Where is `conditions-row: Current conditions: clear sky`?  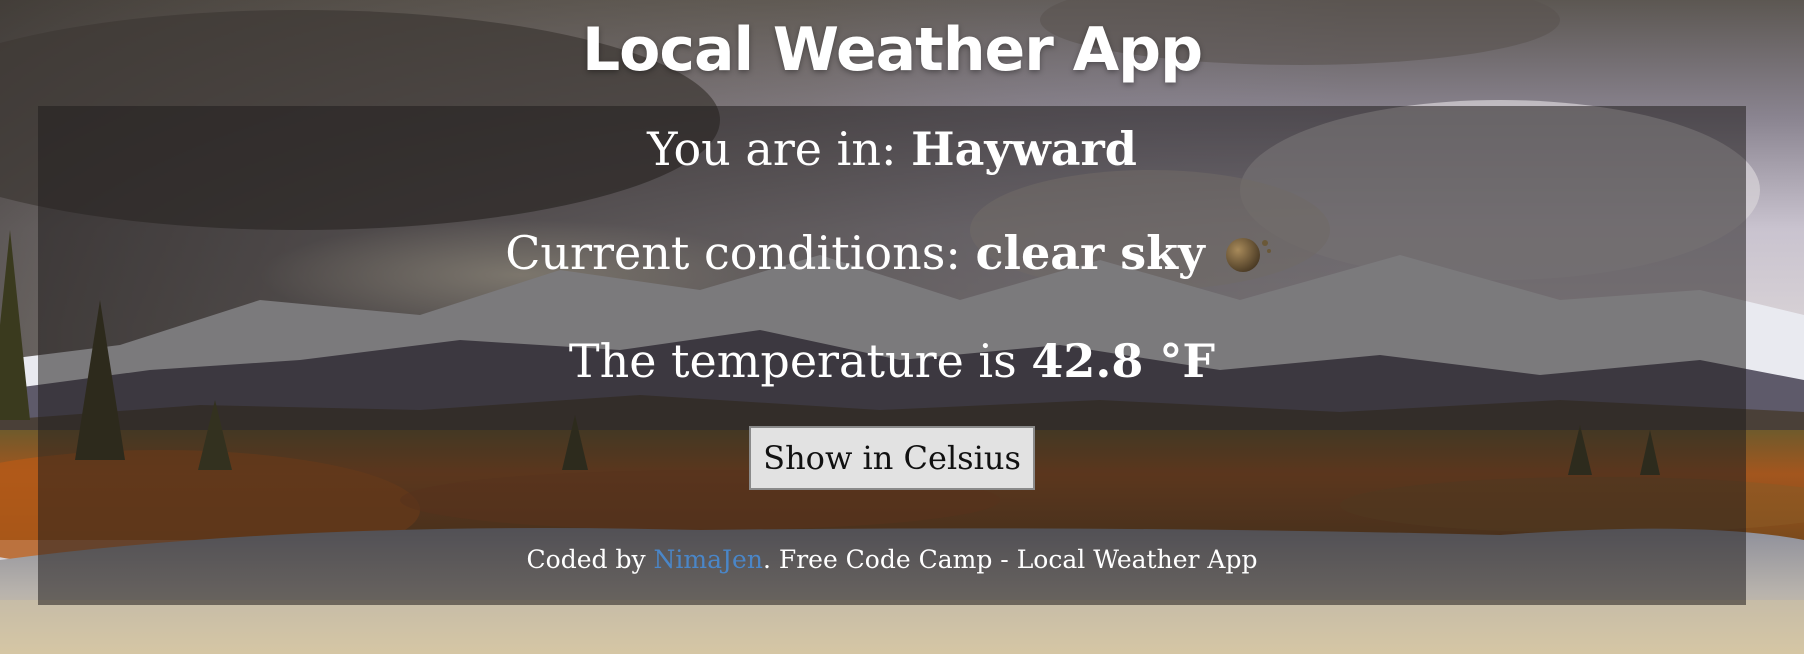 conditions-row: Current conditions: clear sky is located at coordinates (892, 253).